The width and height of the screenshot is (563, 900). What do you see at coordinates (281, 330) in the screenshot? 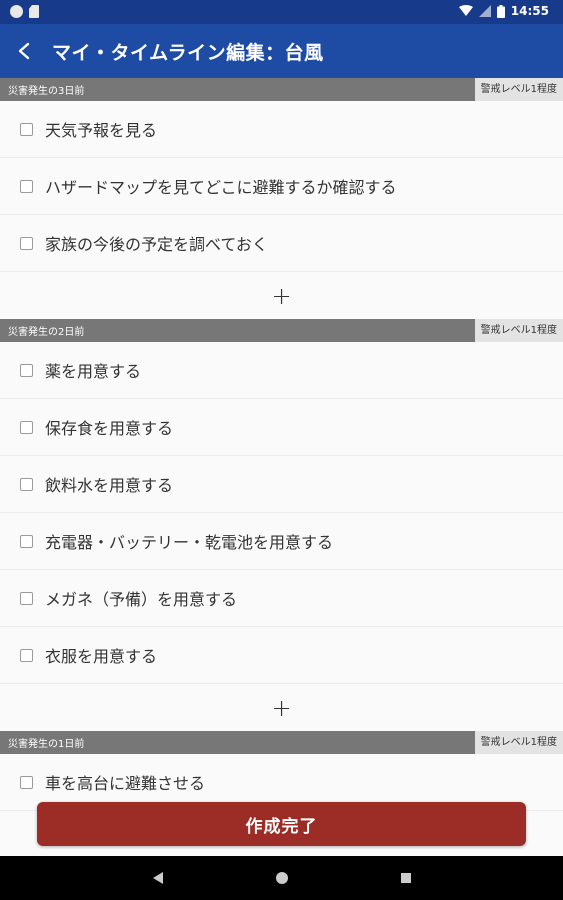
I see `section-header: 災害発生の2日前 警戒レベル1程度` at bounding box center [281, 330].